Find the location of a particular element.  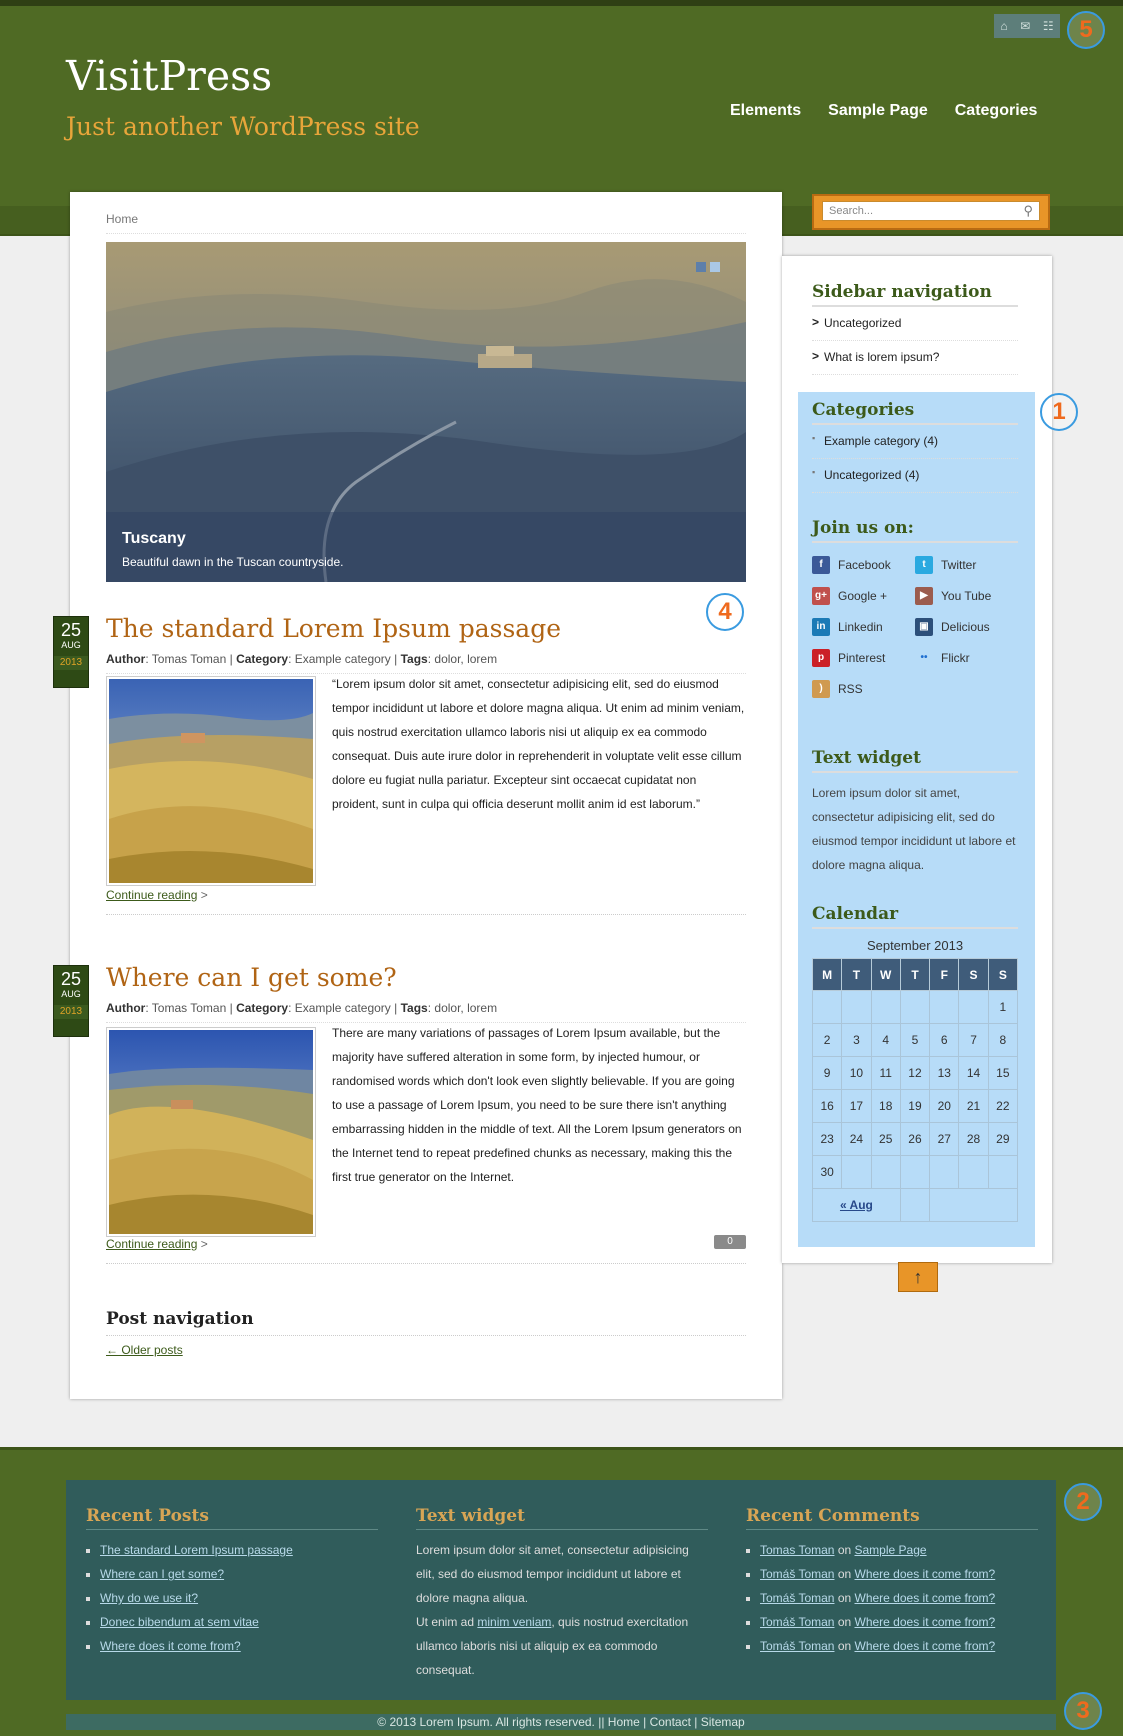

recent-post-link: Why do we use it? is located at coordinates (149, 1598).